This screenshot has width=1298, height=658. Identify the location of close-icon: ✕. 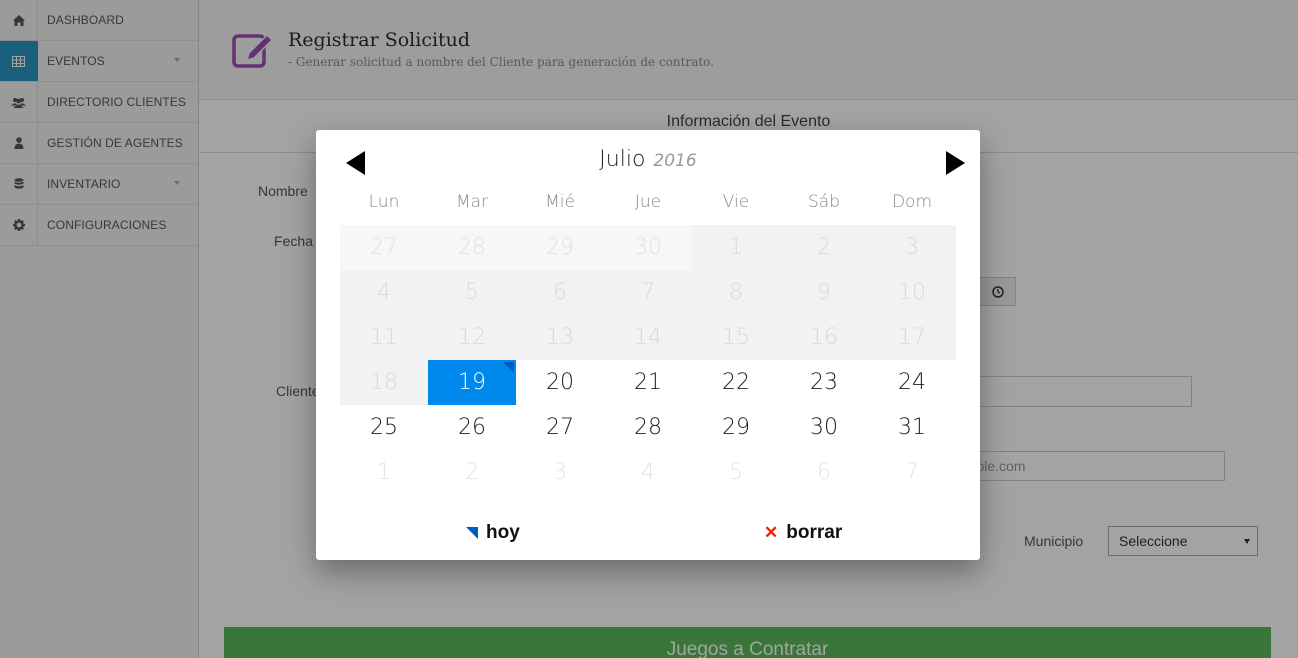
(771, 532).